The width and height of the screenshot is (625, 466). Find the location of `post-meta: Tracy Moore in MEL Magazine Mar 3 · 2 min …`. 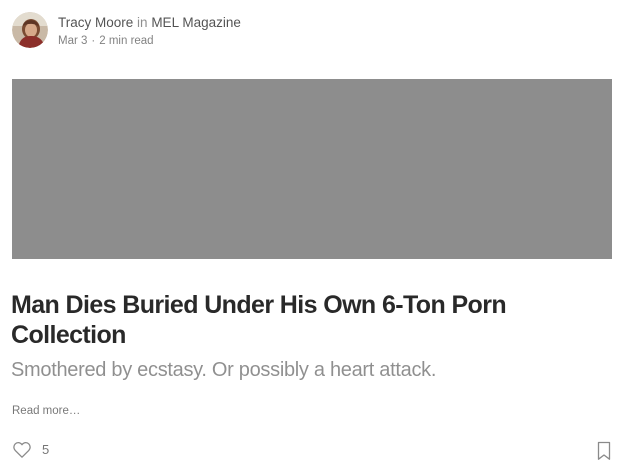

post-meta: Tracy Moore in MEL Magazine Mar 3 · 2 min … is located at coordinates (149, 31).